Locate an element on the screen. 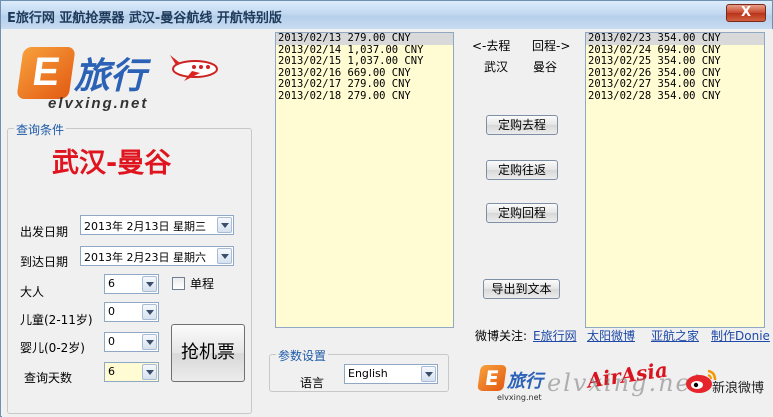  adult-value: 6 is located at coordinates (111, 283).